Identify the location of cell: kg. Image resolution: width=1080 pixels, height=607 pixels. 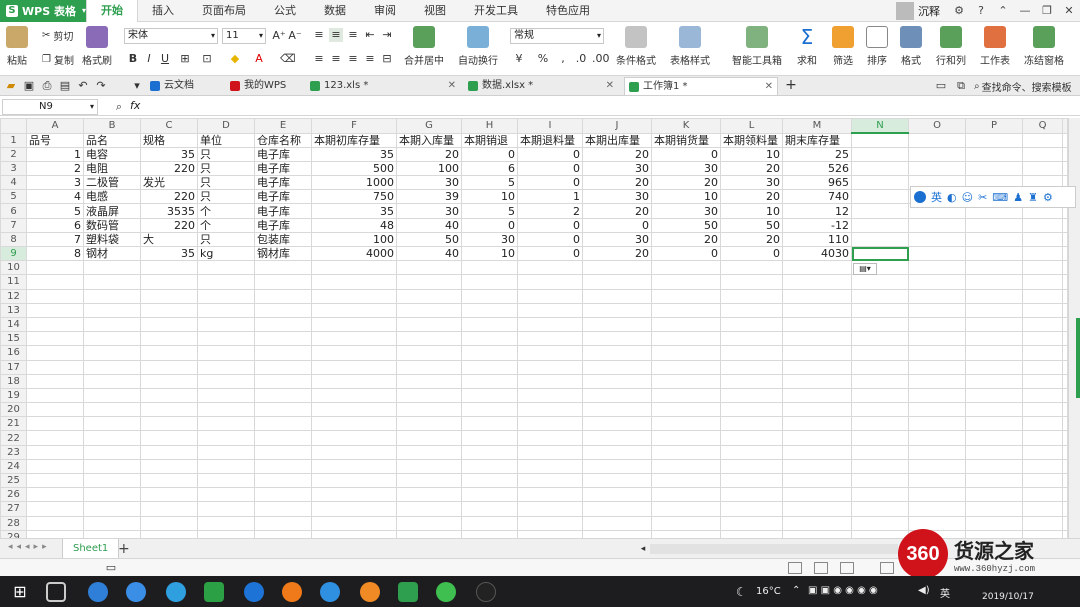
(226, 253).